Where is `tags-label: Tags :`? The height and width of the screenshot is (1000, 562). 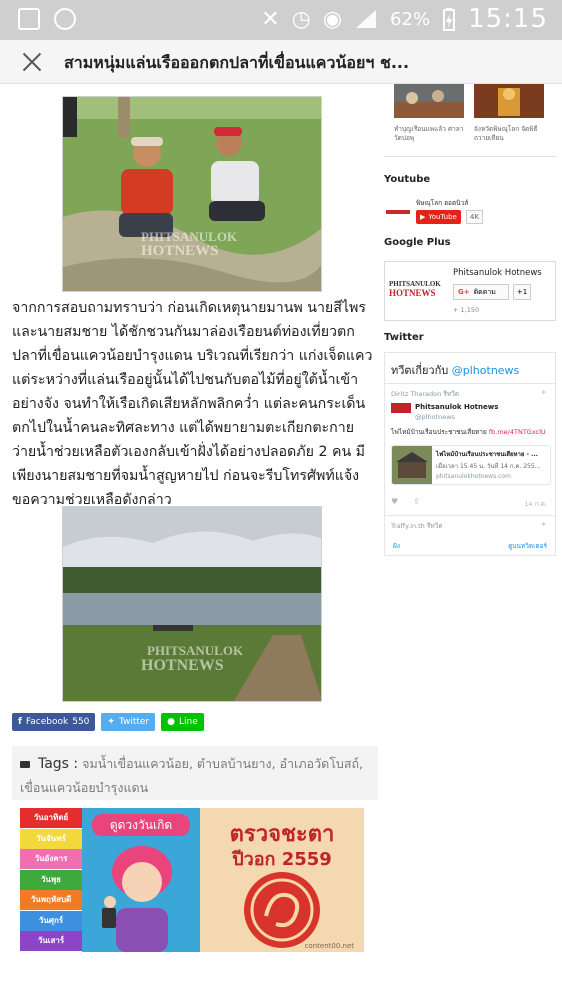
tags-label: Tags : is located at coordinates (58, 764).